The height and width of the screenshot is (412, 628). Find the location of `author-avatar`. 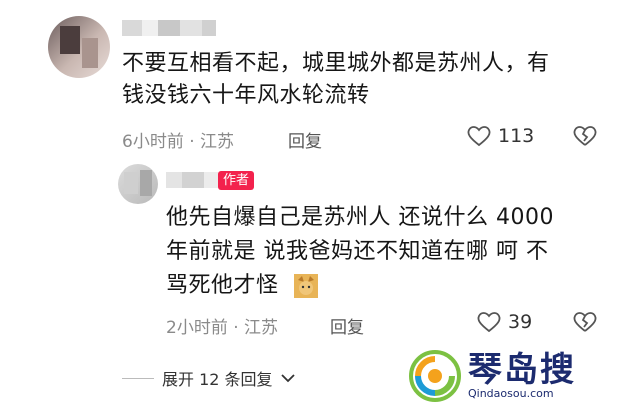

author-avatar is located at coordinates (138, 184).